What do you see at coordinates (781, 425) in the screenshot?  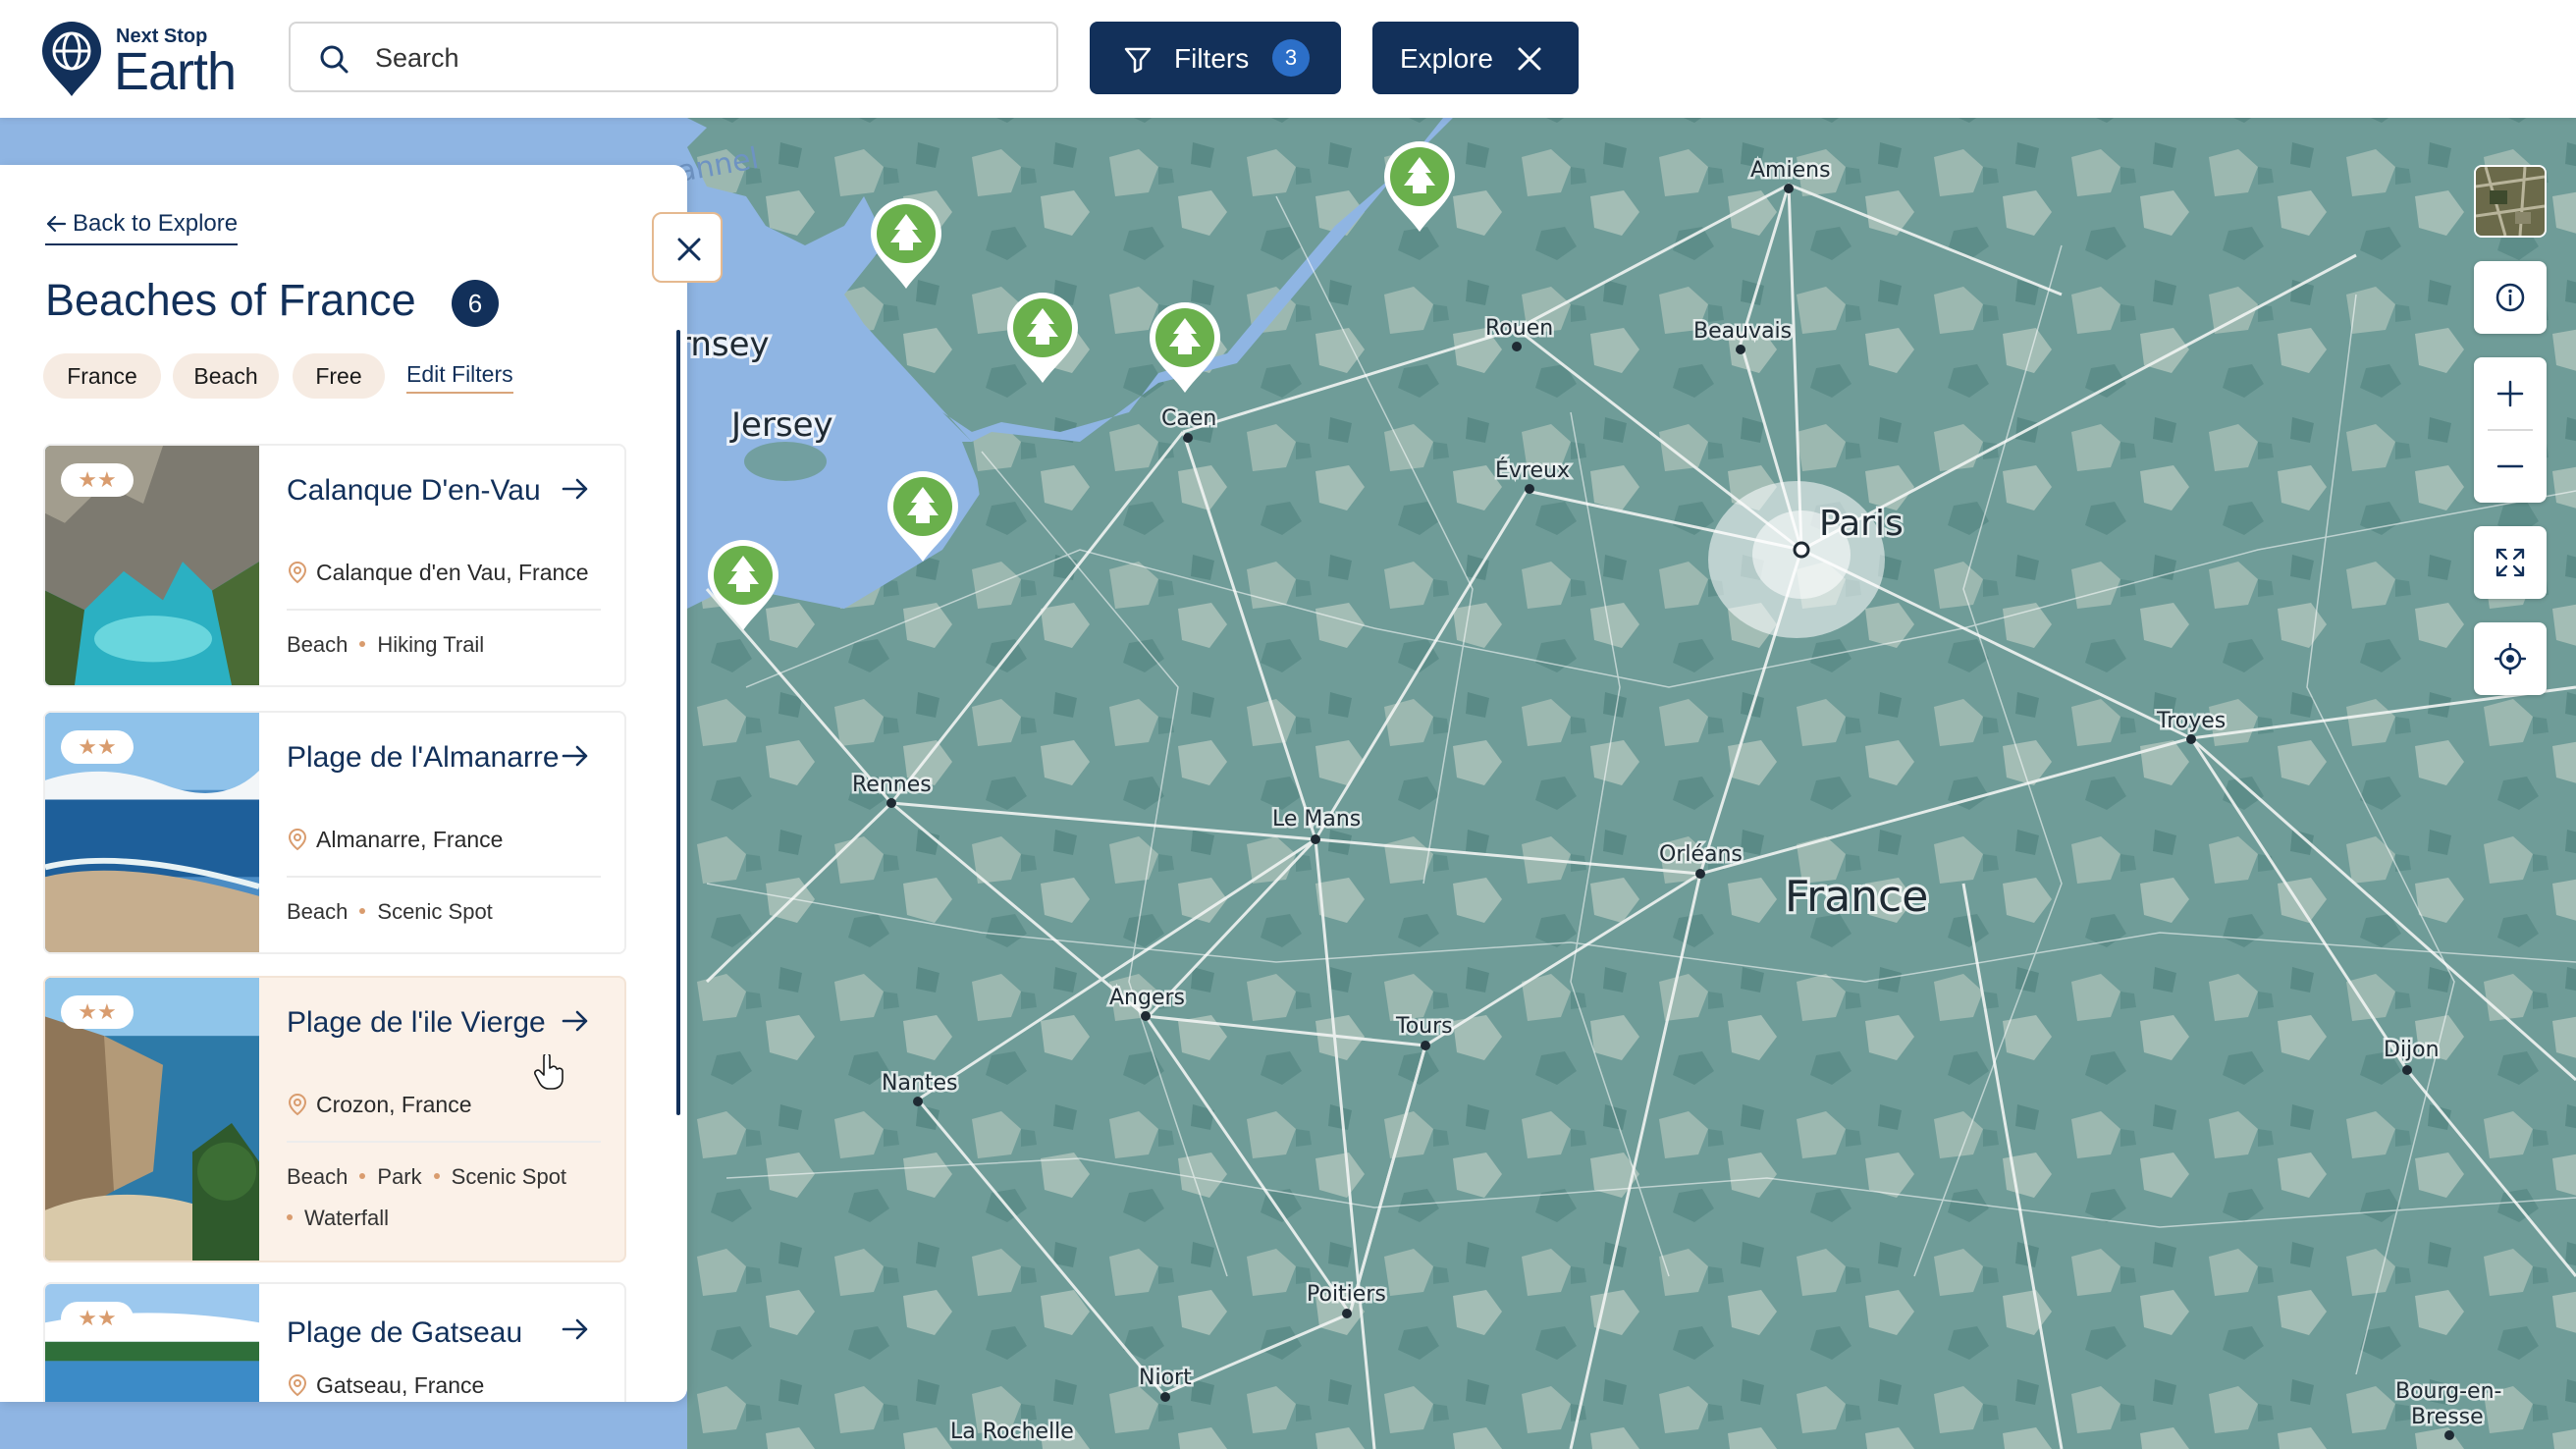 I see `region-label-jersey: Jersey` at bounding box center [781, 425].